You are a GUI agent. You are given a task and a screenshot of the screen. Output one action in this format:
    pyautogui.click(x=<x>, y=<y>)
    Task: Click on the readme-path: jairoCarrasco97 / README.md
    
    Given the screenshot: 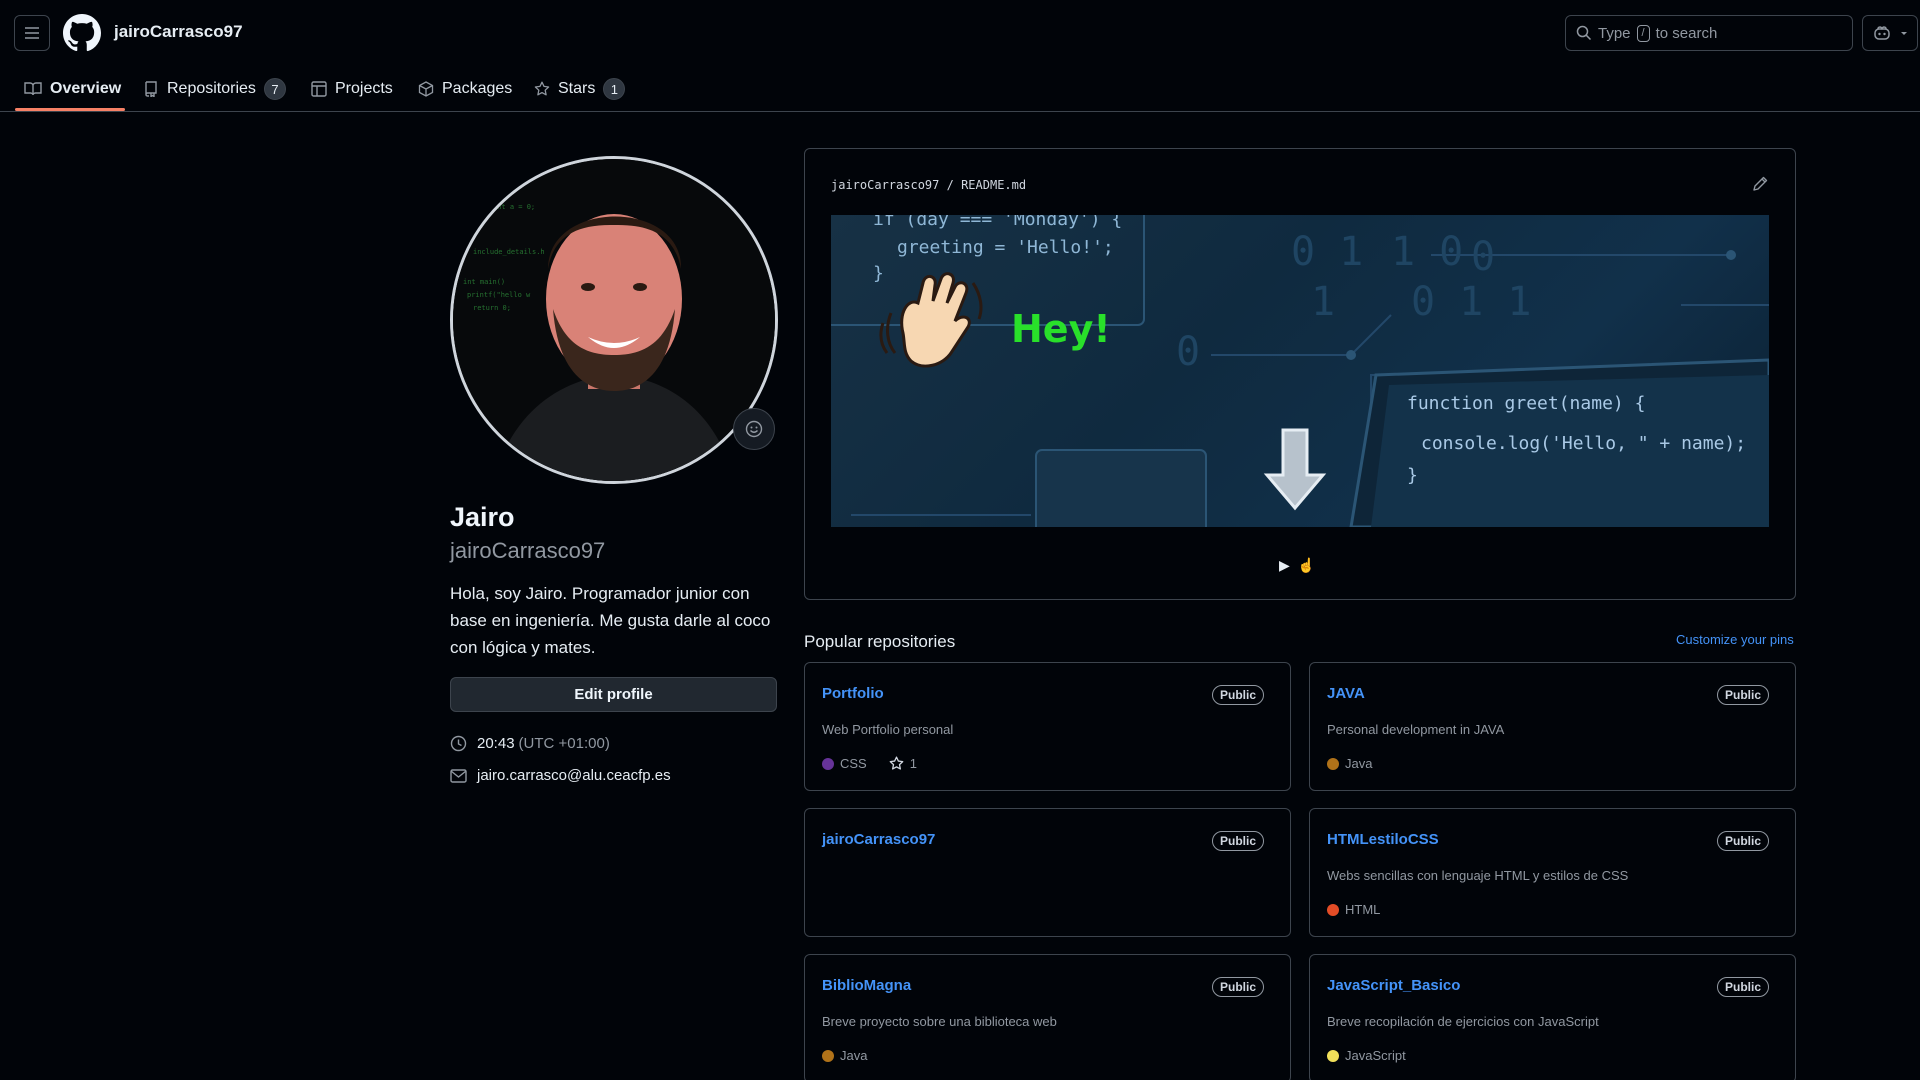 What is the action you would take?
    pyautogui.click(x=928, y=185)
    